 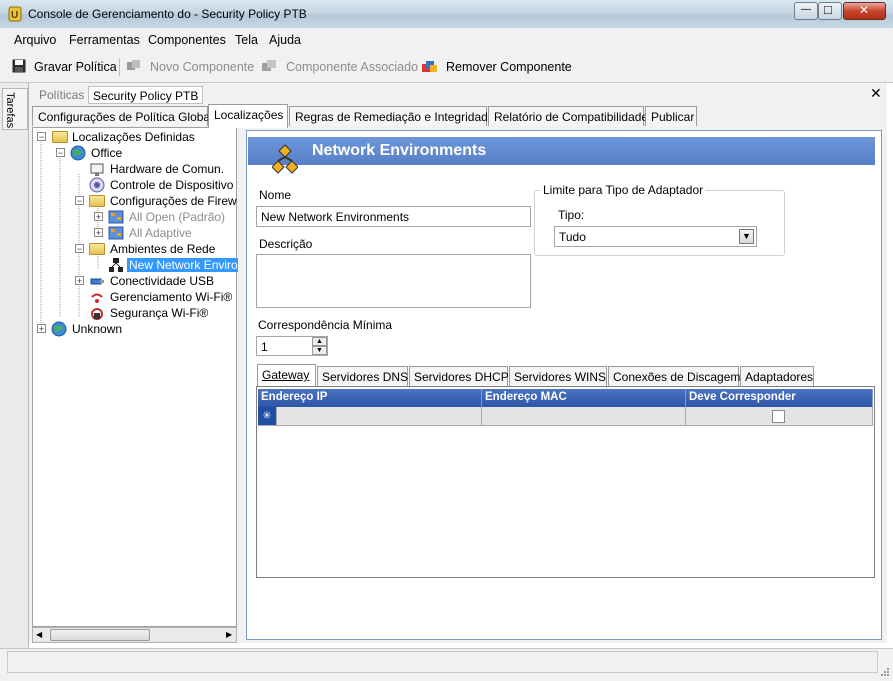 I want to click on adapter-type-group-label: Limite para Tipo de Adaptador, so click(x=623, y=190).